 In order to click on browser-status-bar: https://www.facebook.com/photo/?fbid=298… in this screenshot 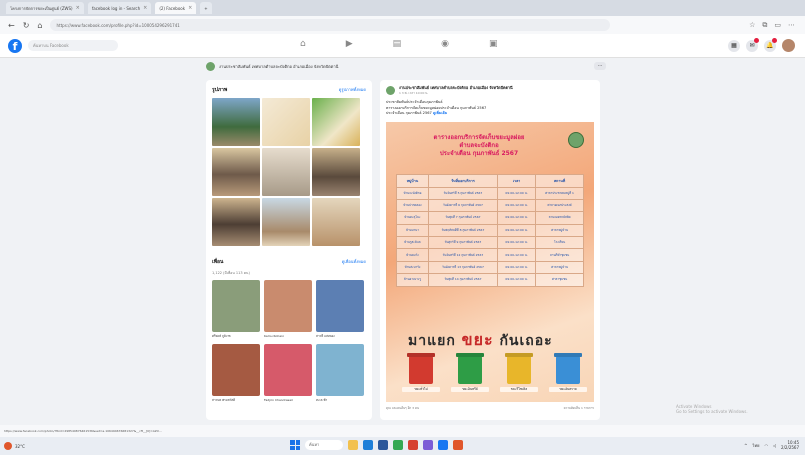, I will do `click(402, 431)`.